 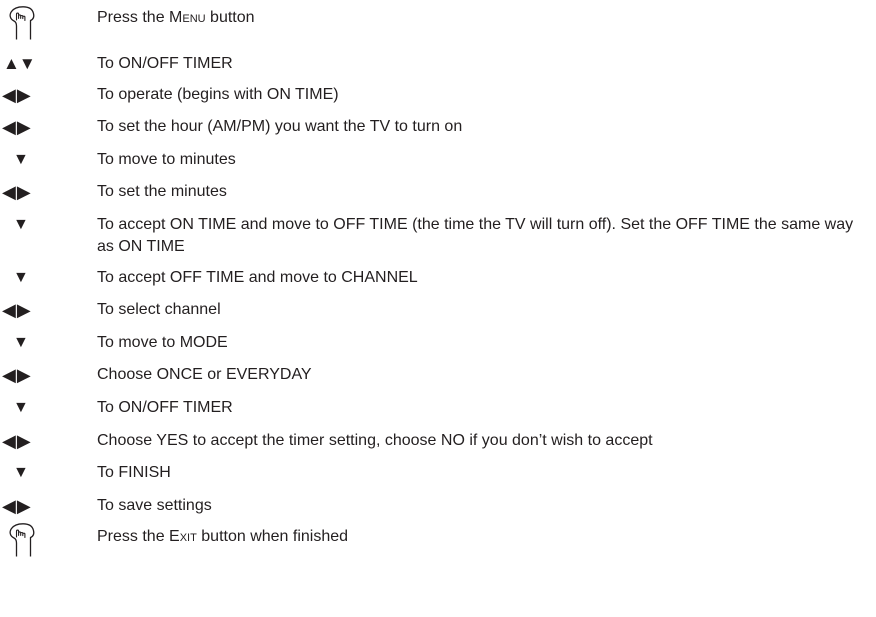 What do you see at coordinates (204, 374) in the screenshot?
I see `step-text: Choose ONCE or EVERYDAY` at bounding box center [204, 374].